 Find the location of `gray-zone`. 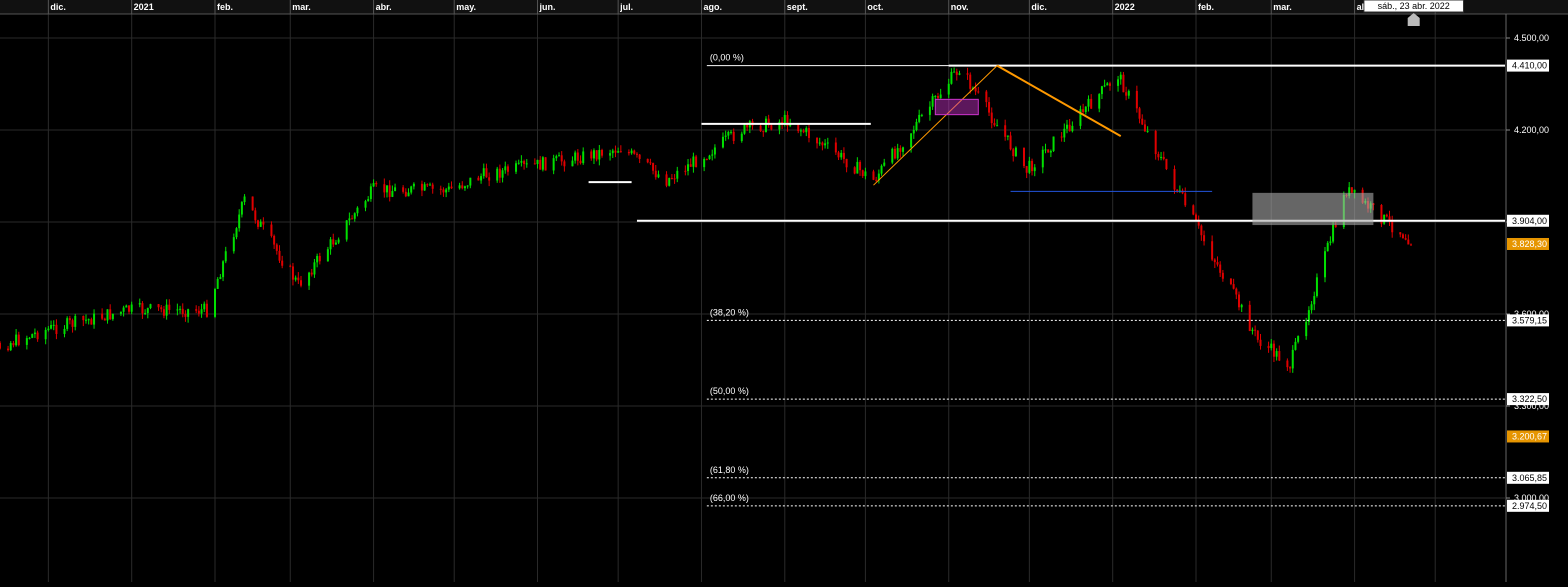

gray-zone is located at coordinates (1313, 209).